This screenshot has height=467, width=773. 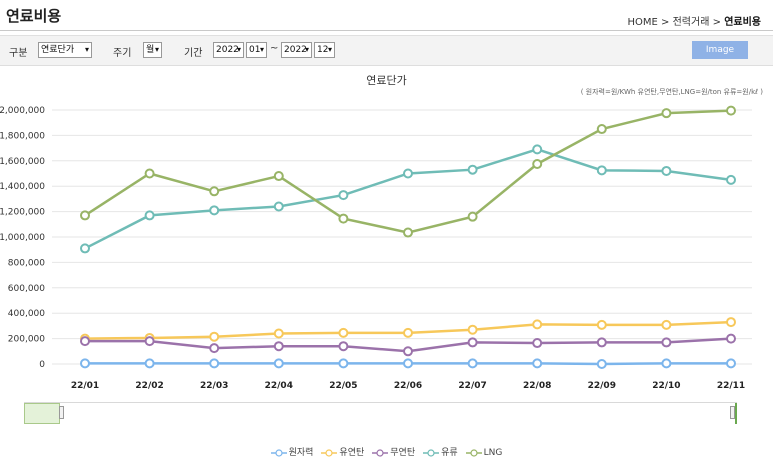 I want to click on navigator-left-handle, so click(x=61, y=412).